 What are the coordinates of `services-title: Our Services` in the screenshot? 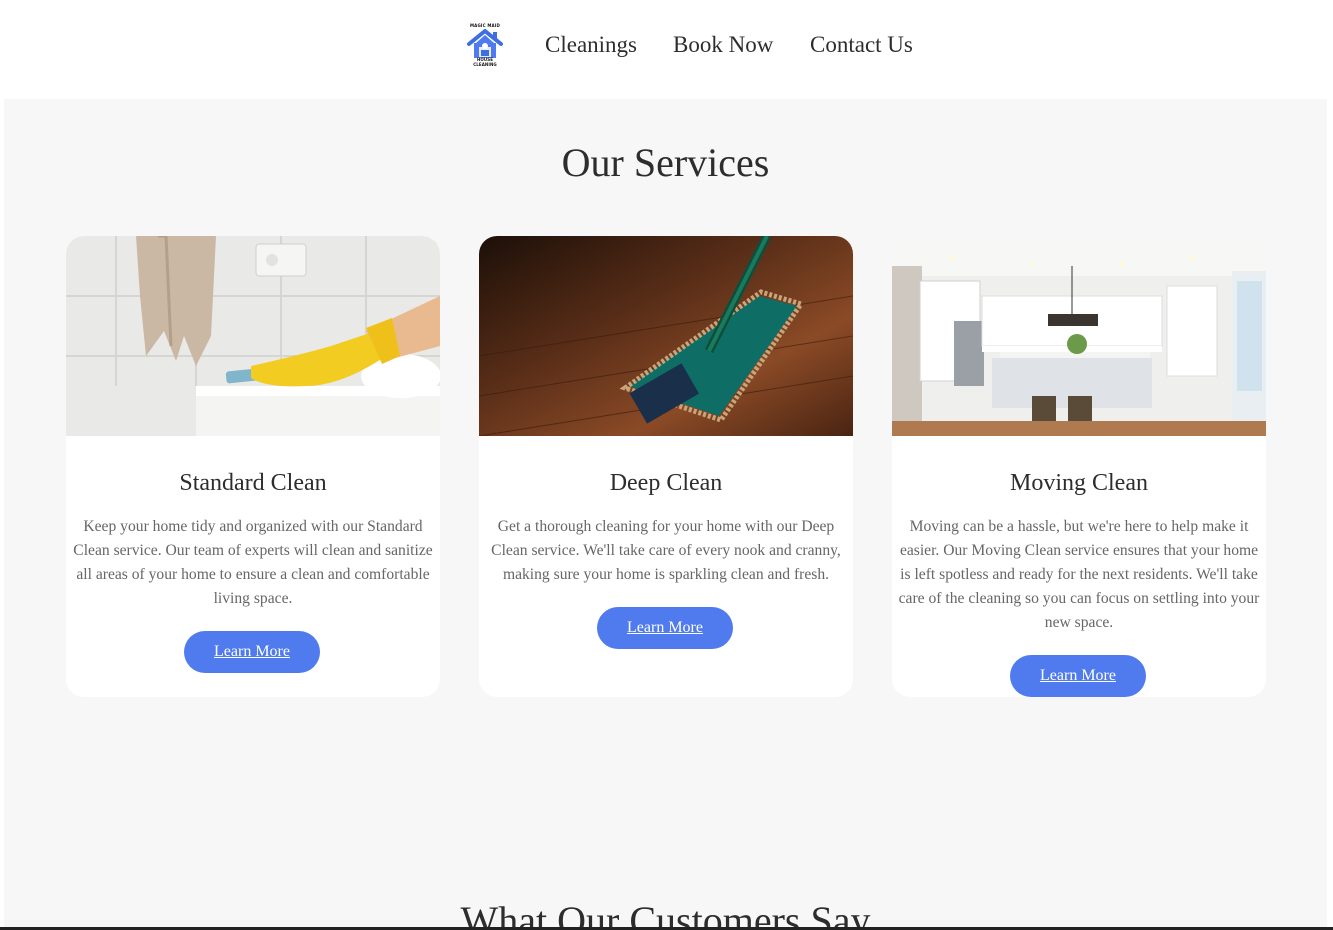 It's located at (665, 162).